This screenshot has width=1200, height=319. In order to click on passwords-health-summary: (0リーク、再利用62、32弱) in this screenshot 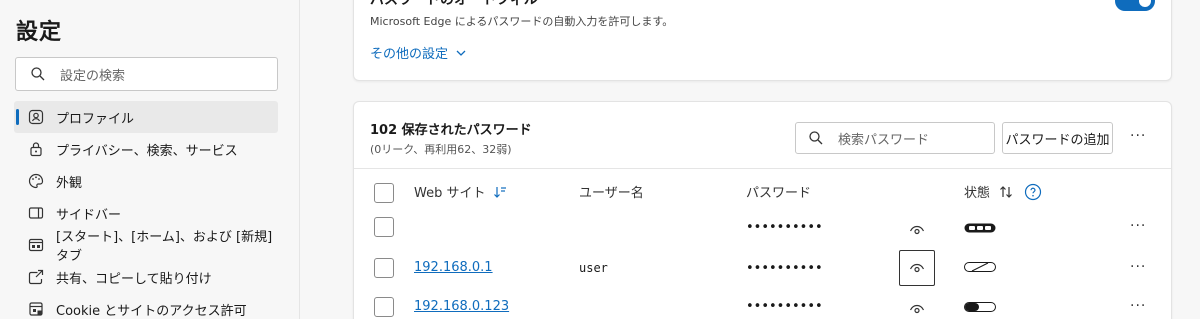, I will do `click(441, 149)`.